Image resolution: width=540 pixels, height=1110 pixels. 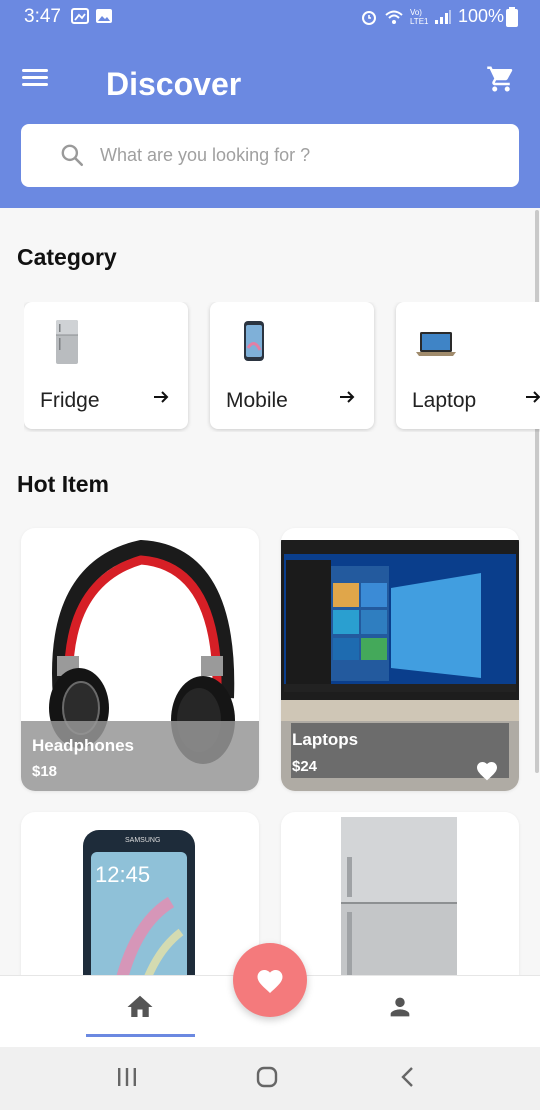 What do you see at coordinates (394, 17) in the screenshot?
I see `wifi-icon` at bounding box center [394, 17].